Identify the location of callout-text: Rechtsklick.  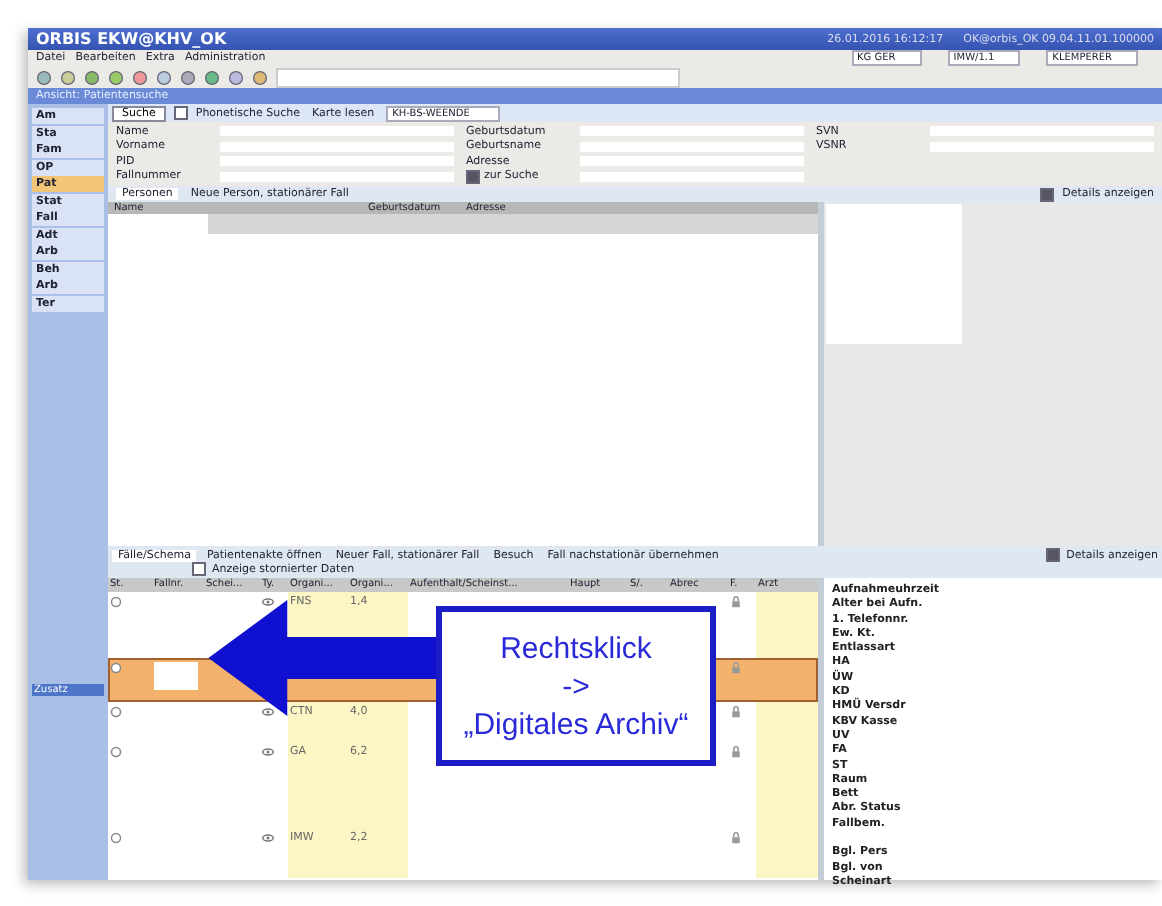
(576, 648).